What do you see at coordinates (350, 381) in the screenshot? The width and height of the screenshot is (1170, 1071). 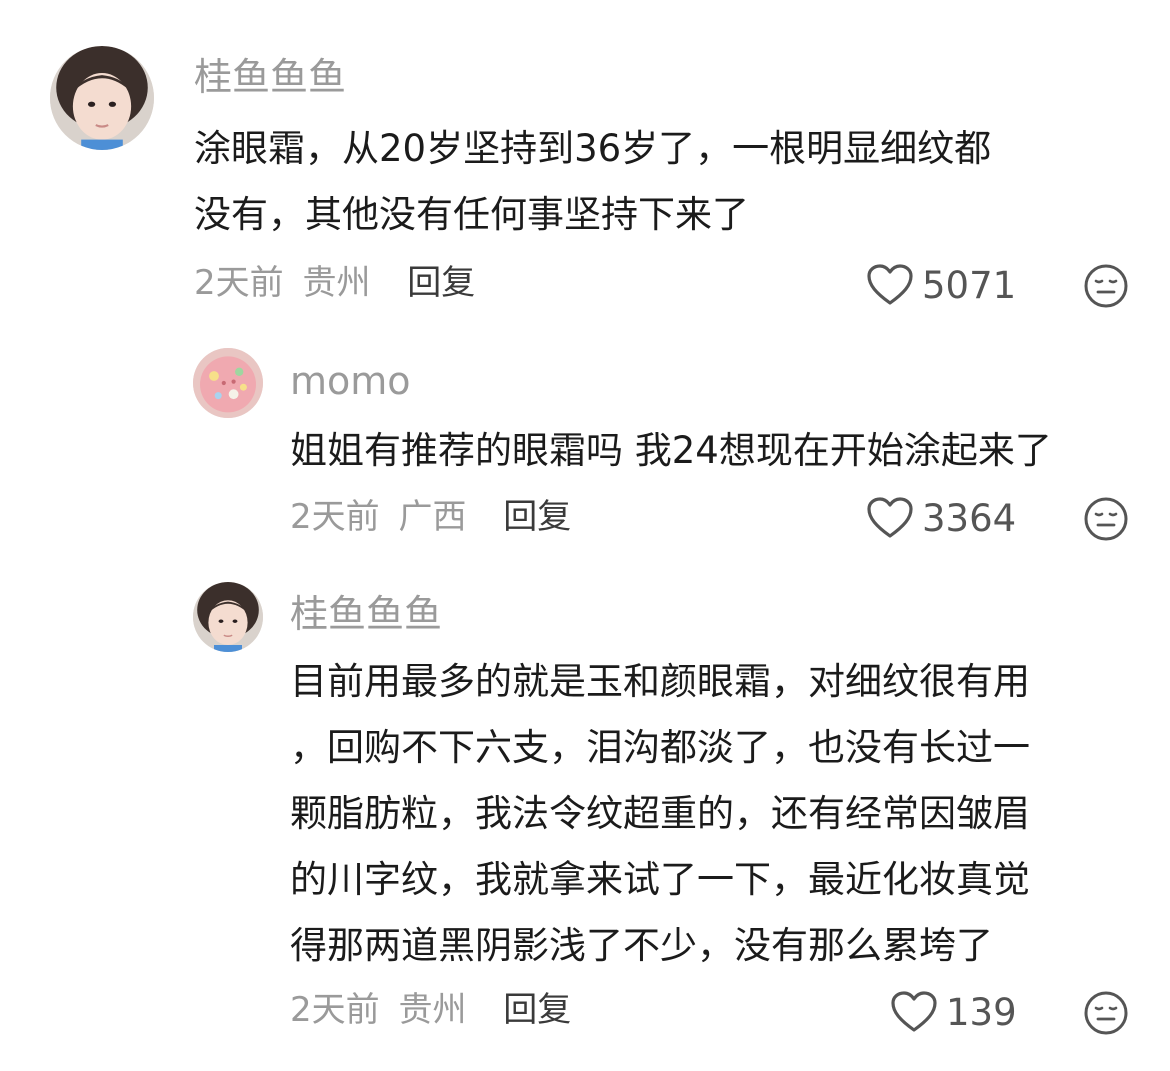 I see `username: momo` at bounding box center [350, 381].